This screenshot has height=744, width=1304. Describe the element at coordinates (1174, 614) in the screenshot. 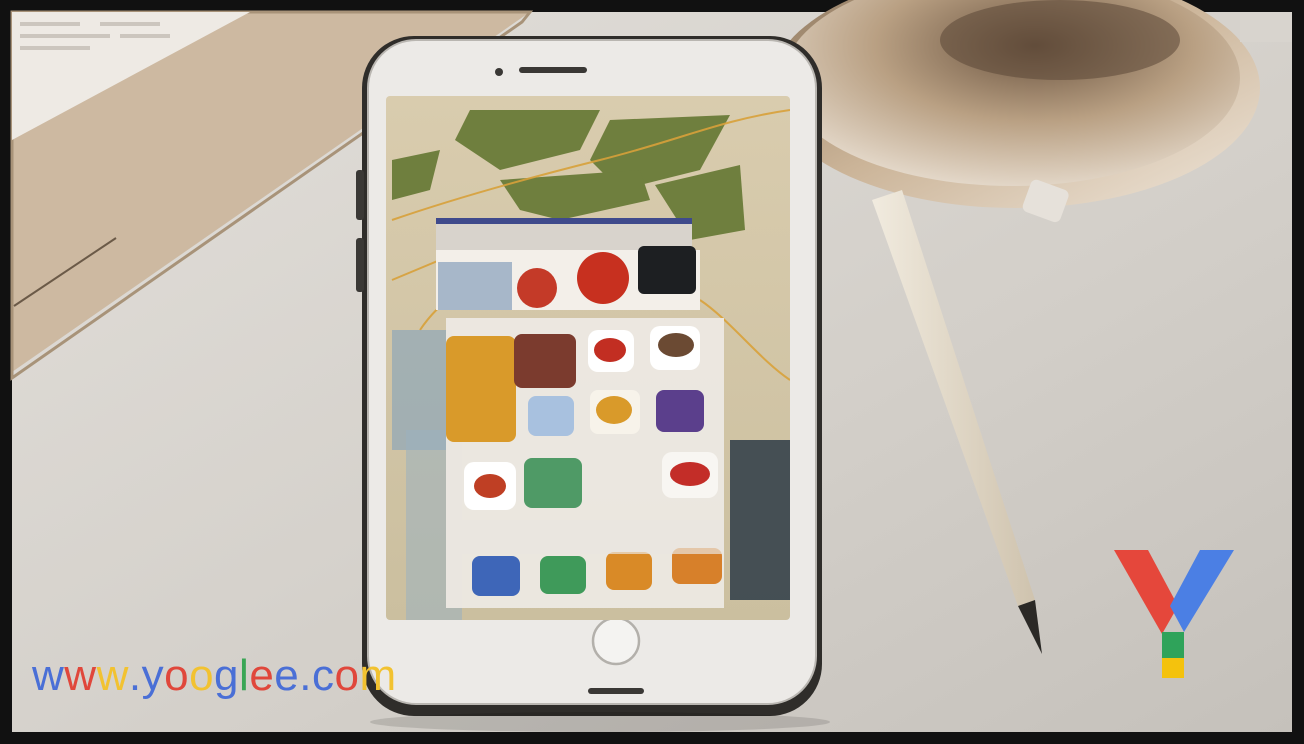

I see `watermark-logo-icon` at that location.